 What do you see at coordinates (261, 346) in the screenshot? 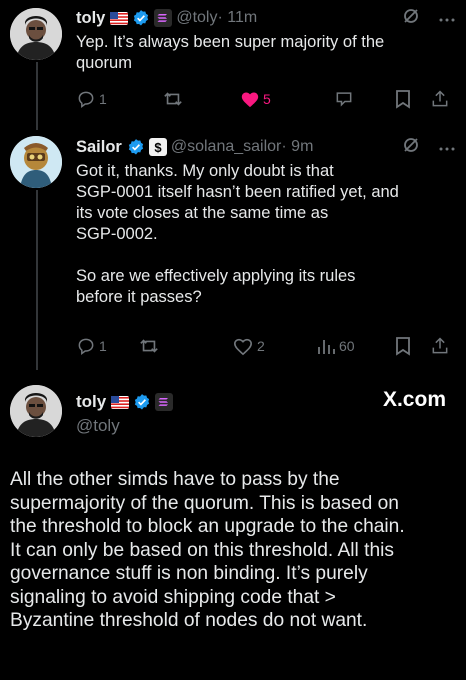
I see `like-count: 2` at bounding box center [261, 346].